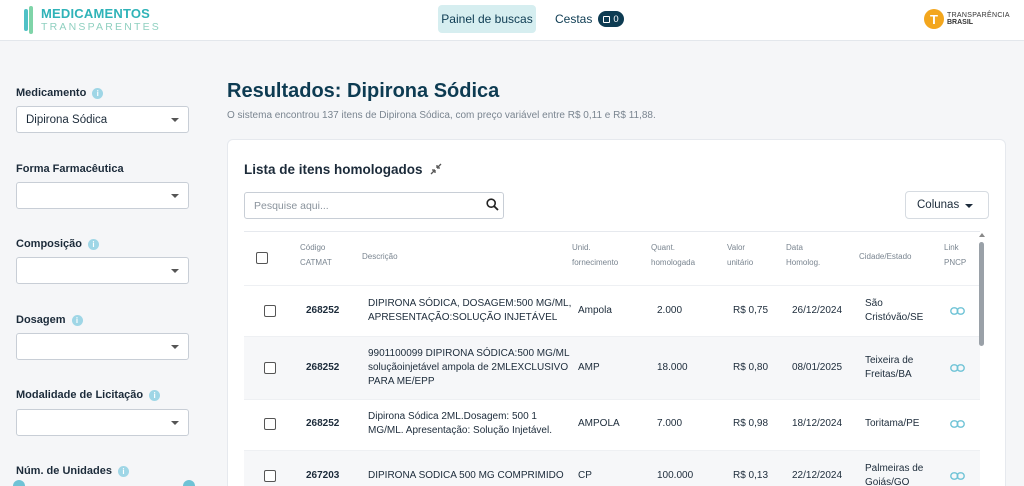 The height and width of the screenshot is (486, 1024). What do you see at coordinates (30, 20) in the screenshot?
I see `logo-mark-icon` at bounding box center [30, 20].